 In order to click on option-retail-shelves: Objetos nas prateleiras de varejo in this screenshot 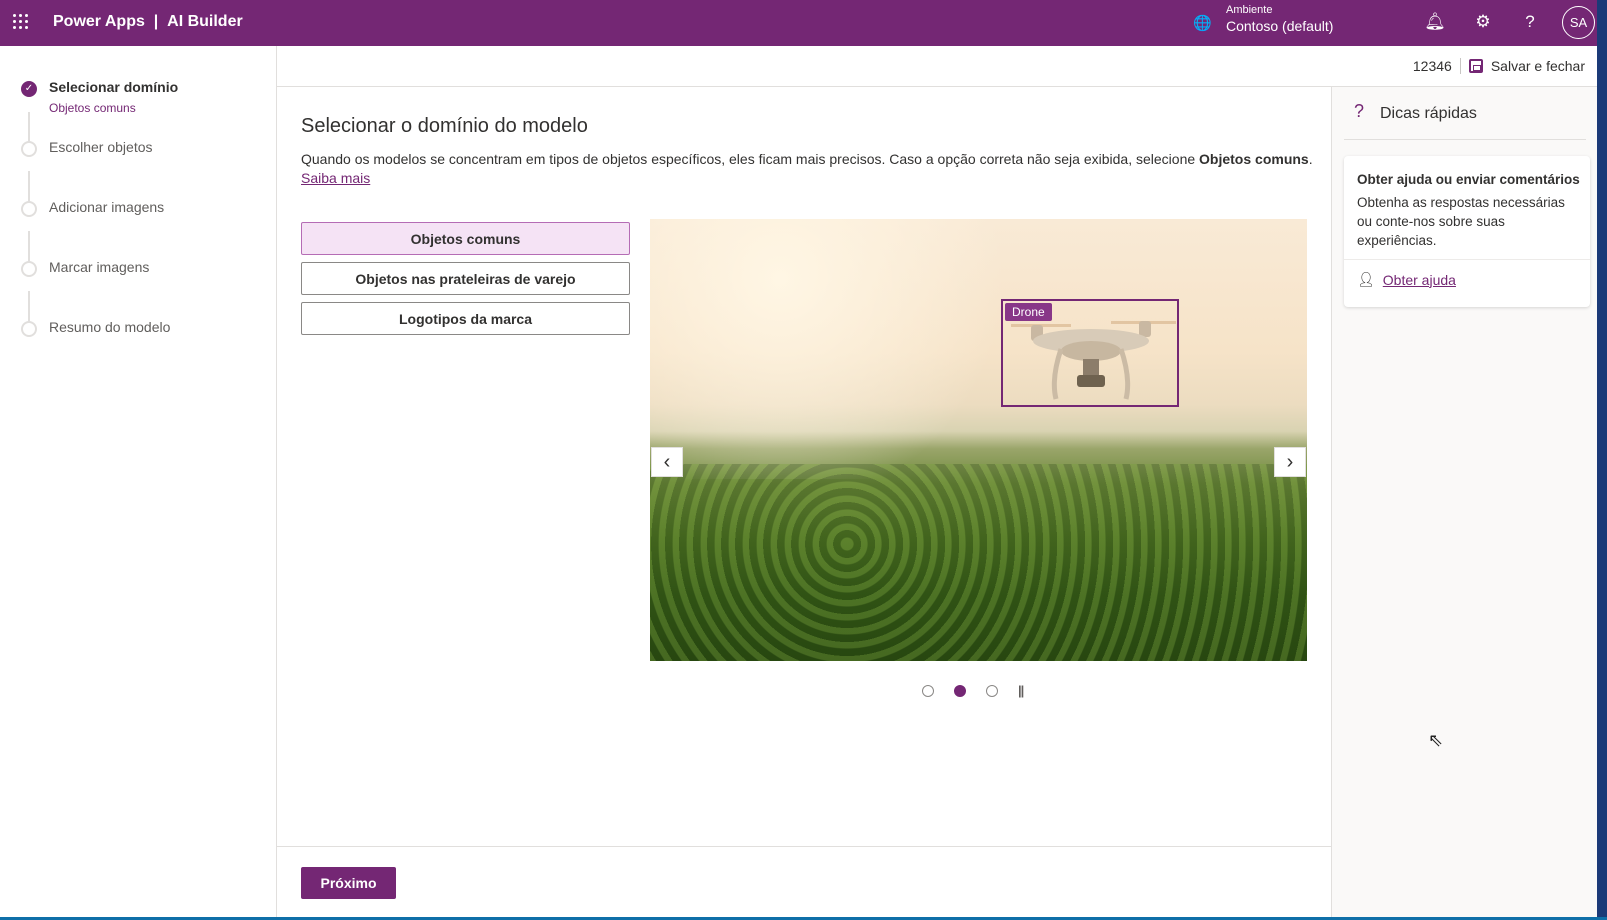, I will do `click(465, 278)`.